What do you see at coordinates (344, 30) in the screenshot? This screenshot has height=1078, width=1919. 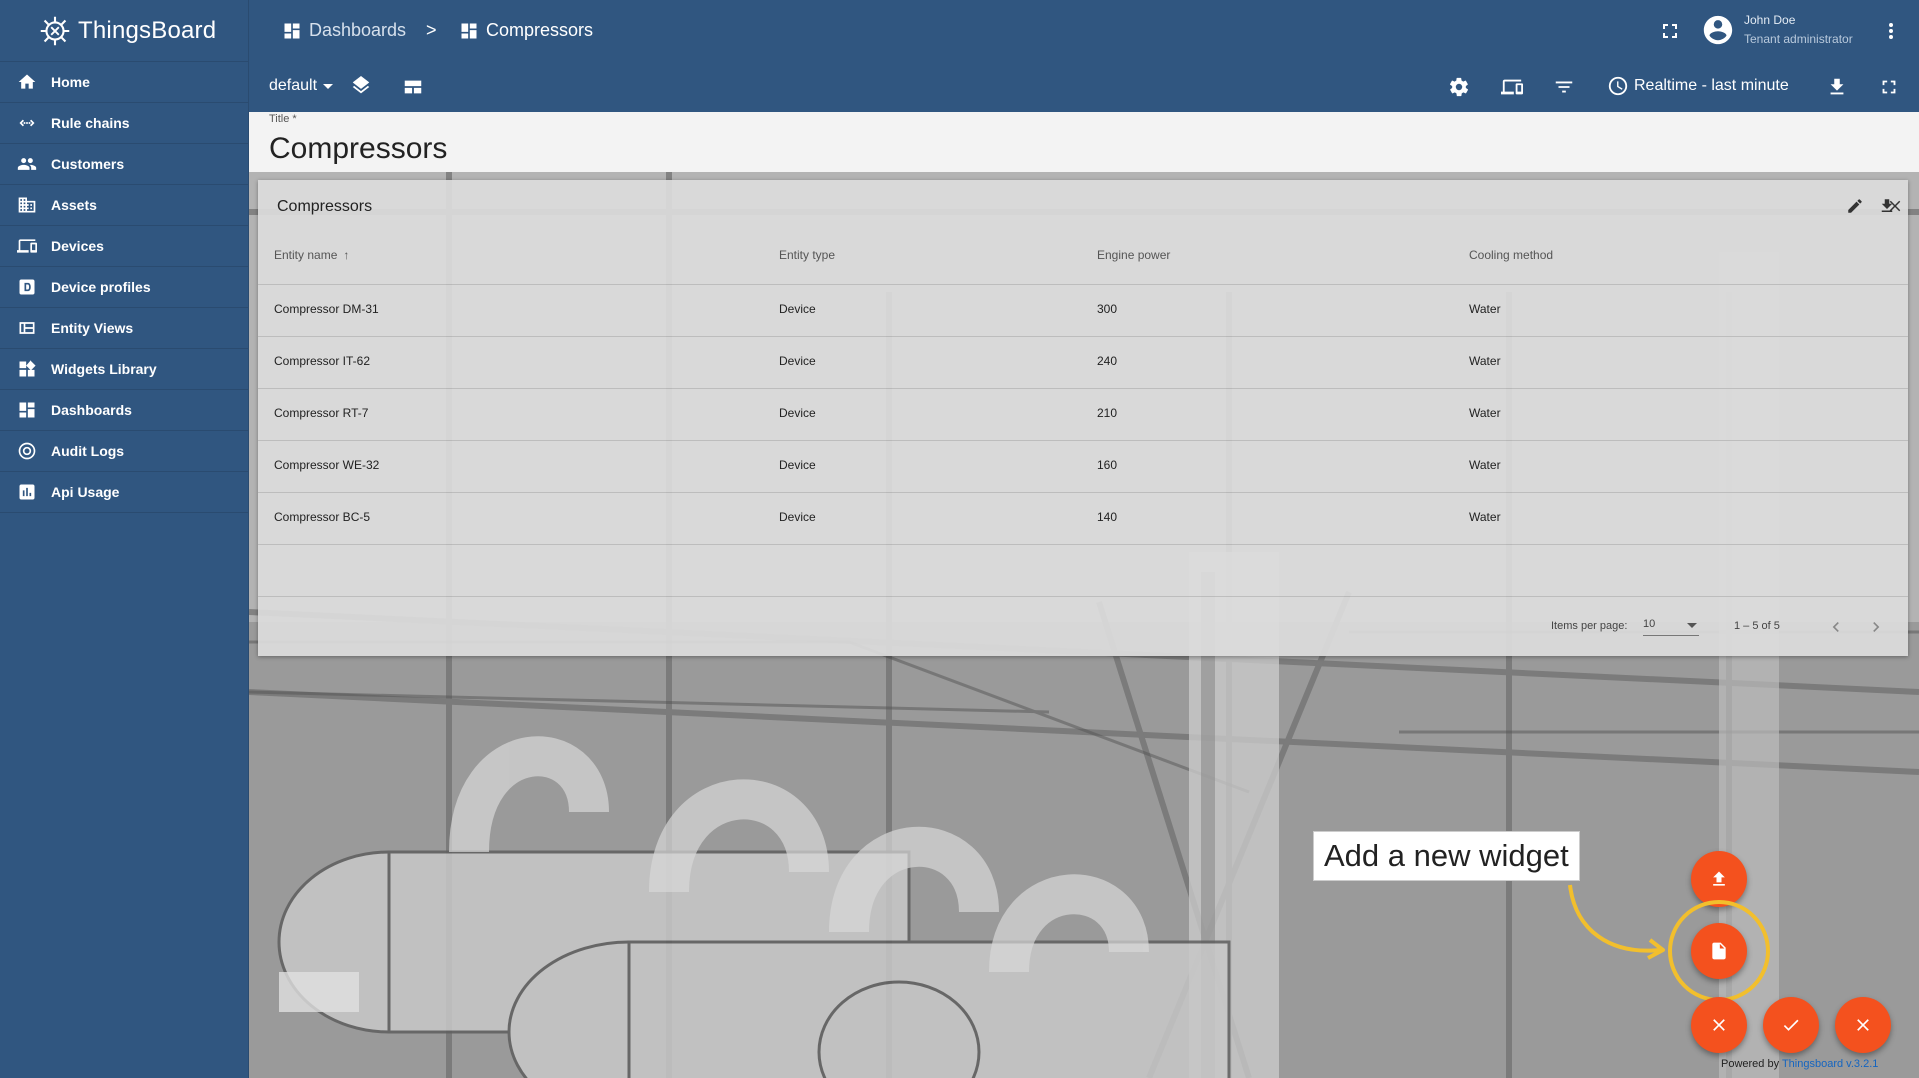 I see `breadcrumb-dashboards: Dashboards` at bounding box center [344, 30].